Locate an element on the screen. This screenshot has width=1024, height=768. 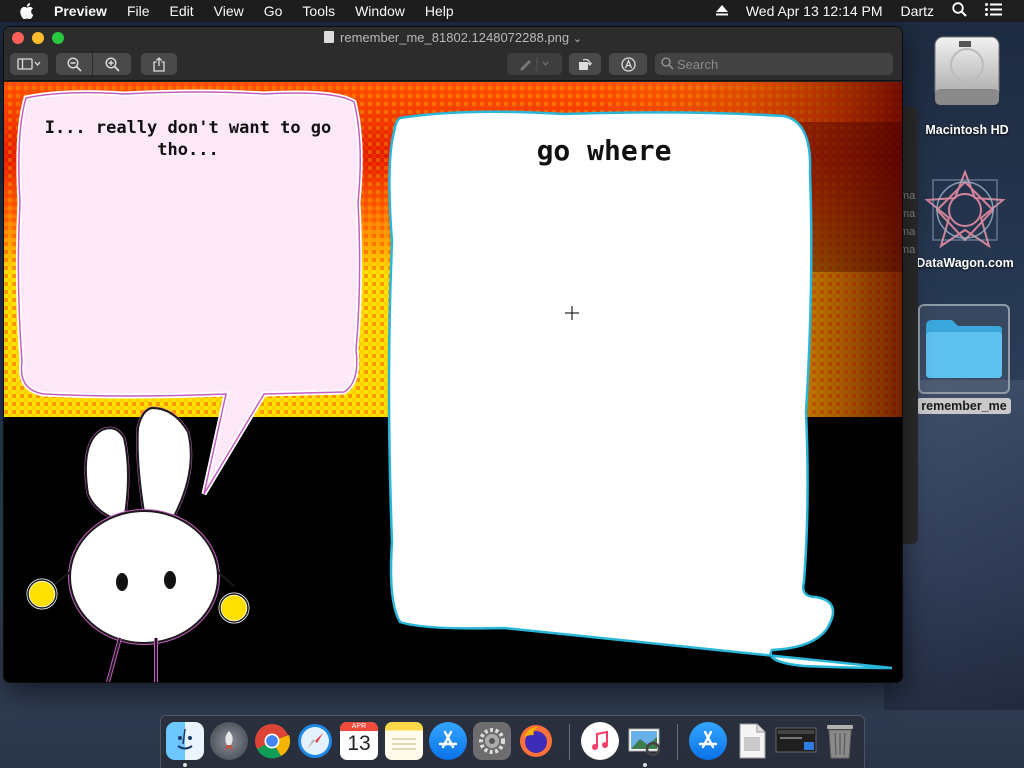
apple-menu-icon is located at coordinates (28, 11).